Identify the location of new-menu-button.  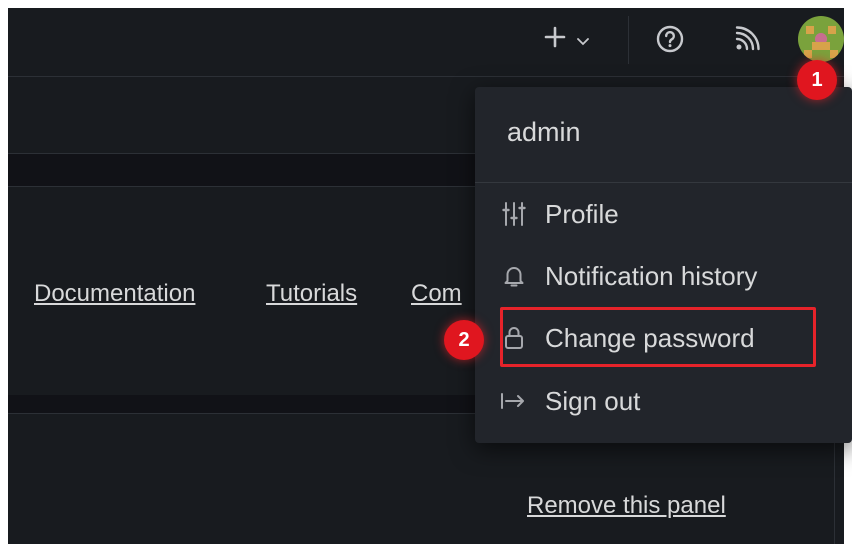
(566, 40).